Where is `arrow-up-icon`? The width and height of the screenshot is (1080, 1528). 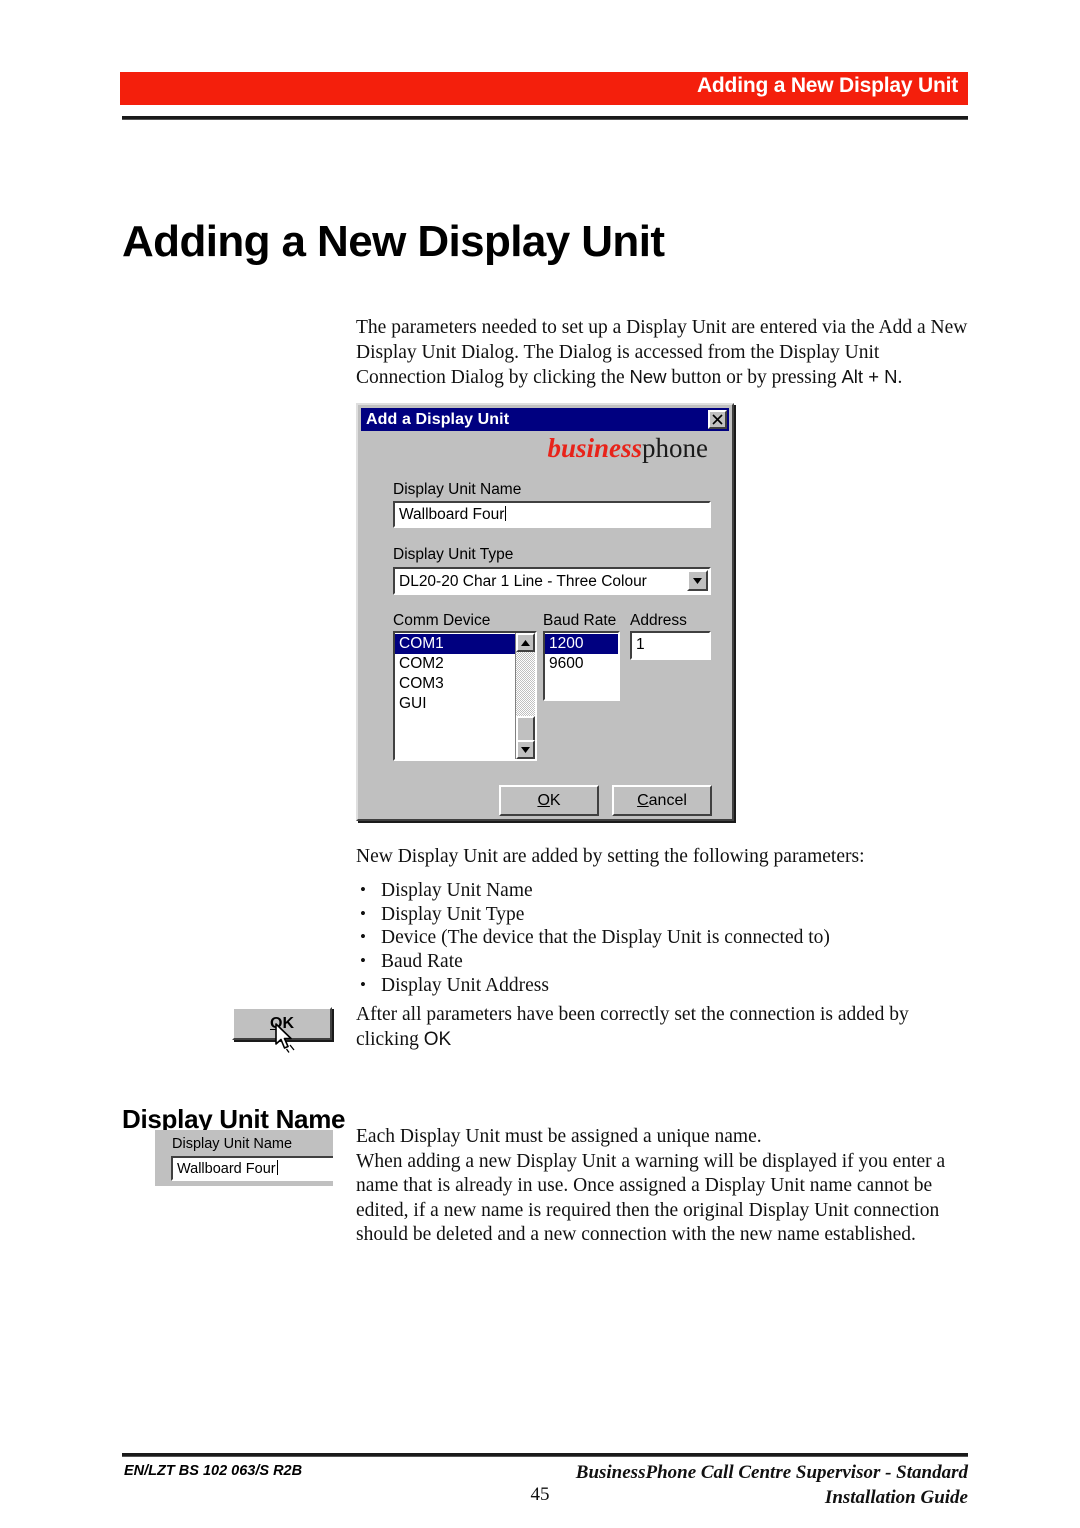 arrow-up-icon is located at coordinates (525, 642).